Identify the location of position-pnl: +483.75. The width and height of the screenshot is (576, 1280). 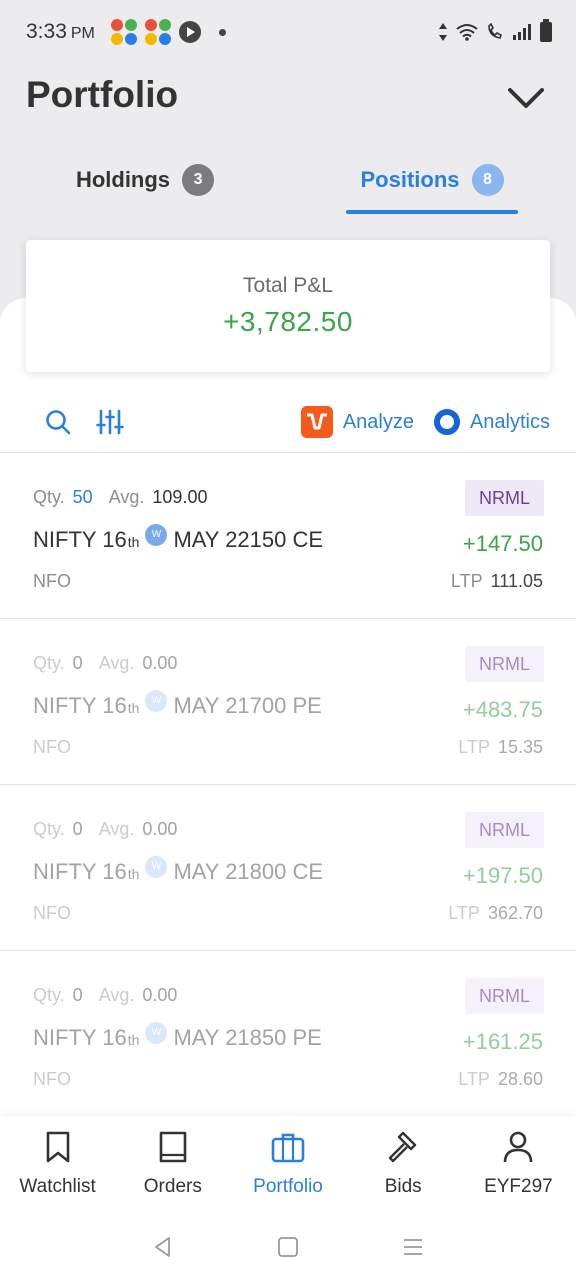
(502, 709).